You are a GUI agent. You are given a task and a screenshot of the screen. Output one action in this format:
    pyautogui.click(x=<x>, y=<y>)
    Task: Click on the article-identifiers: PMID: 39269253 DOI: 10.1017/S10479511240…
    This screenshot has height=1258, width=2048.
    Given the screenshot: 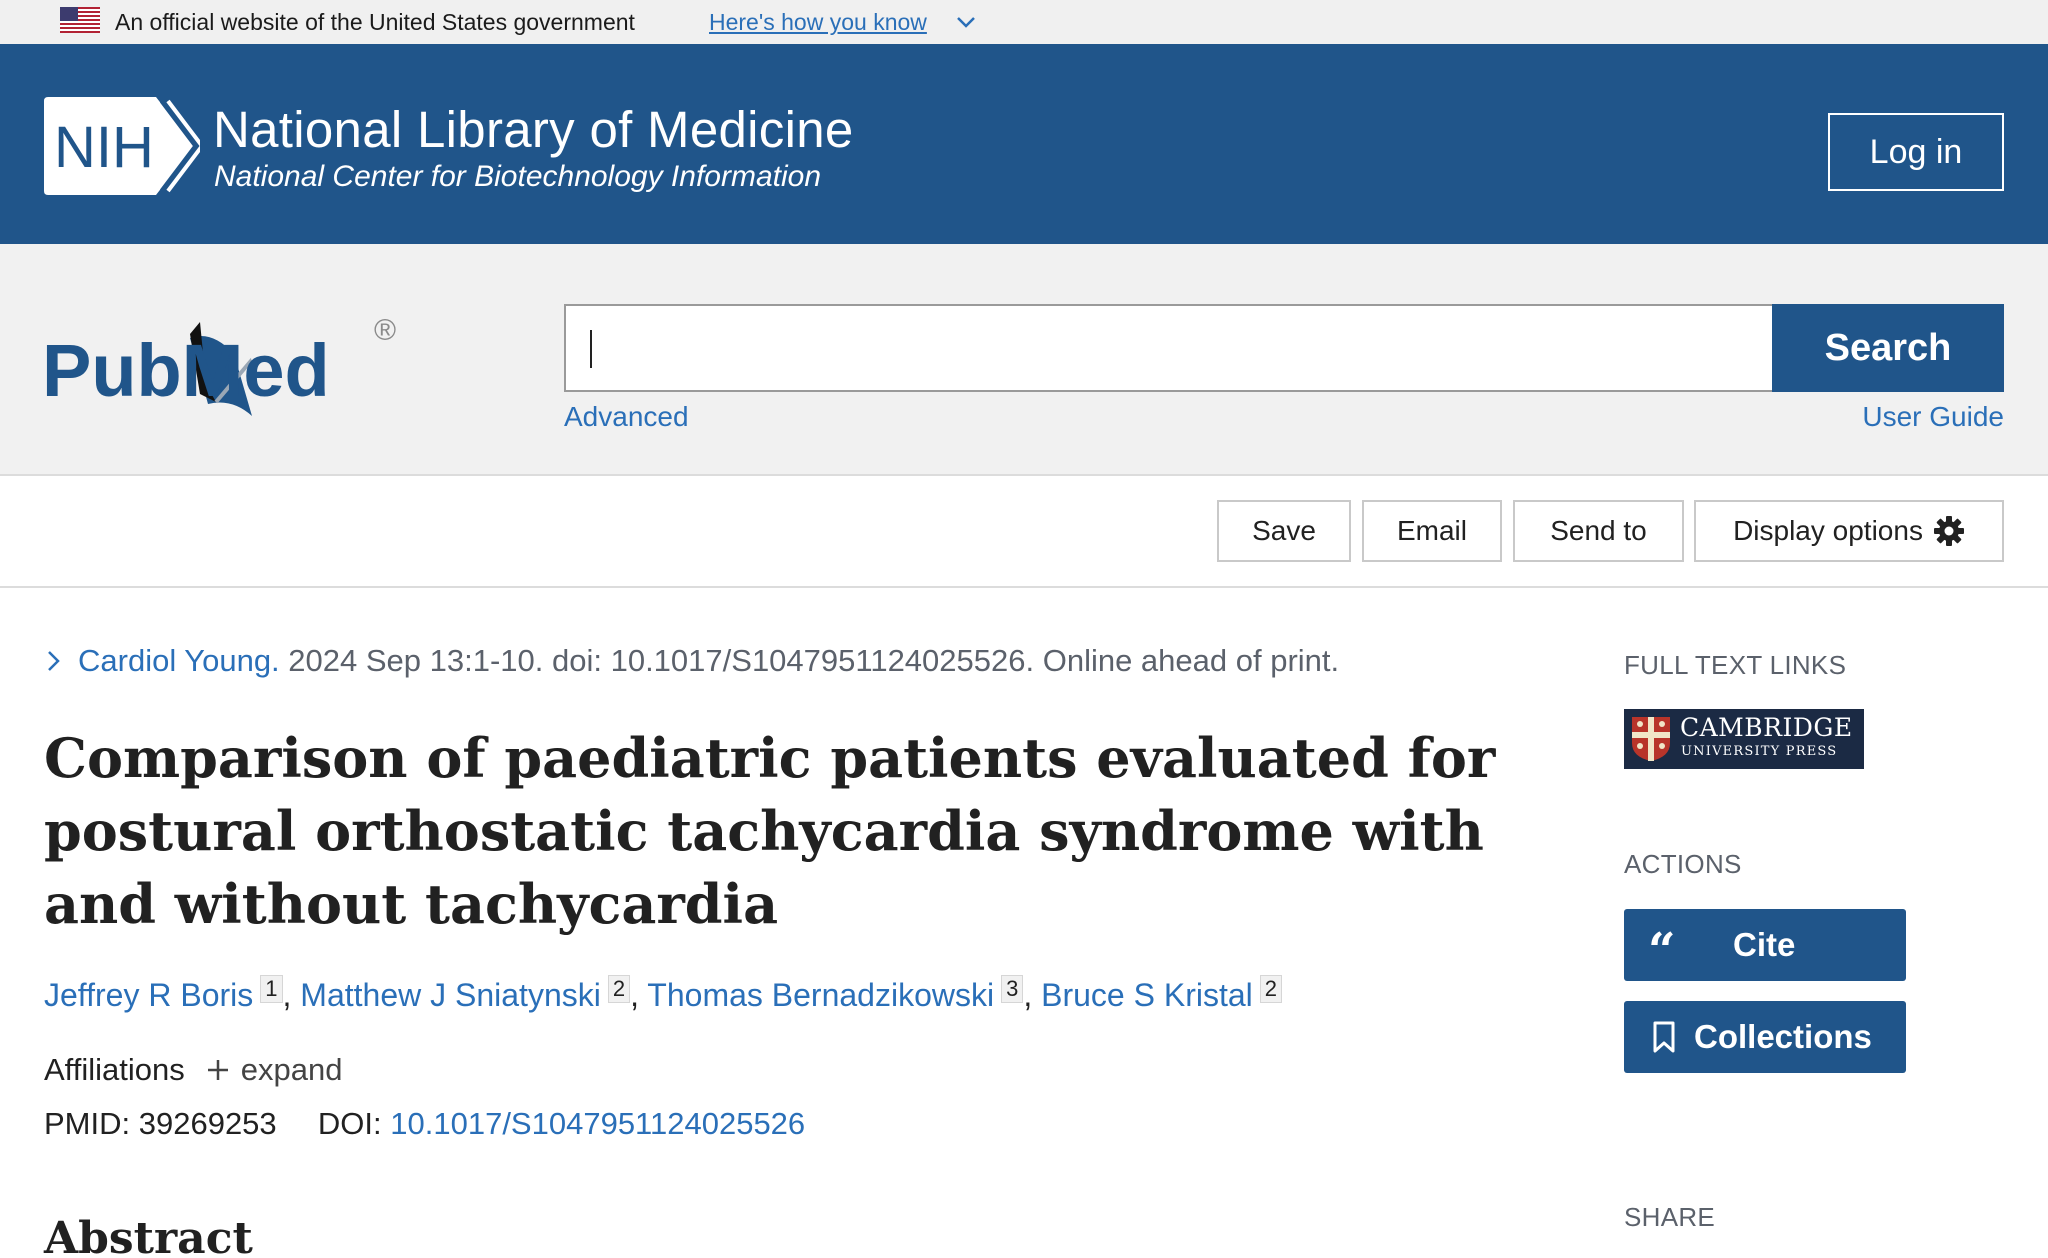 What is the action you would take?
    pyautogui.click(x=424, y=1124)
    